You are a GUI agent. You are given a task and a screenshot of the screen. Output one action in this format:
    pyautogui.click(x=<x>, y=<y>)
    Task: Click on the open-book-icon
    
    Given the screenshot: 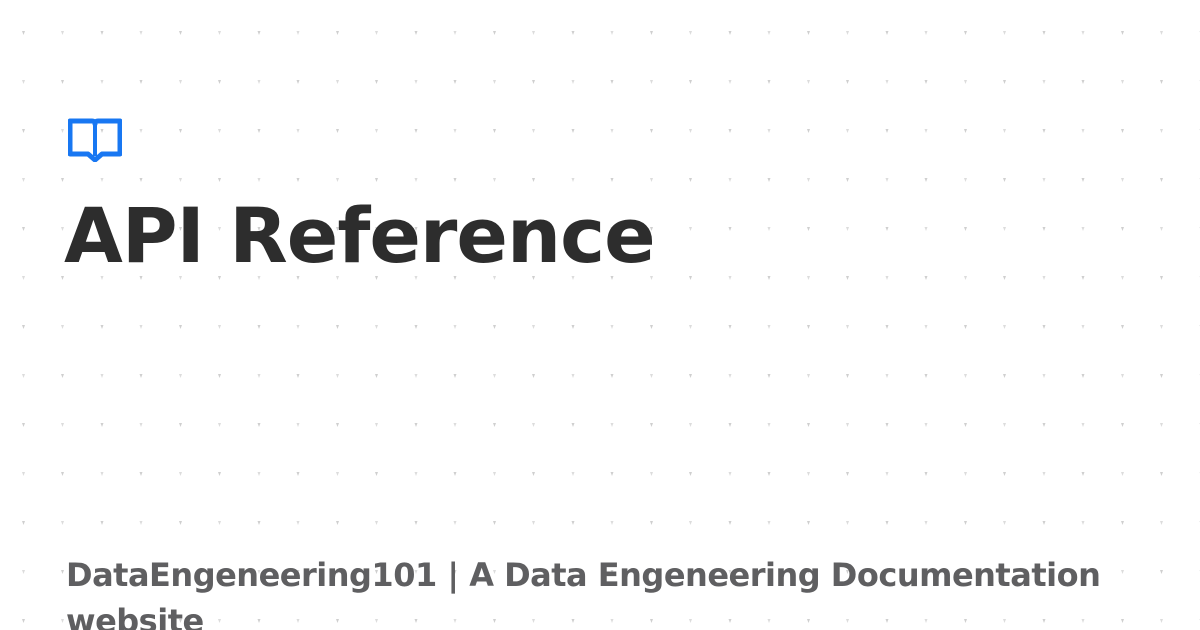 What is the action you would take?
    pyautogui.click(x=95, y=140)
    